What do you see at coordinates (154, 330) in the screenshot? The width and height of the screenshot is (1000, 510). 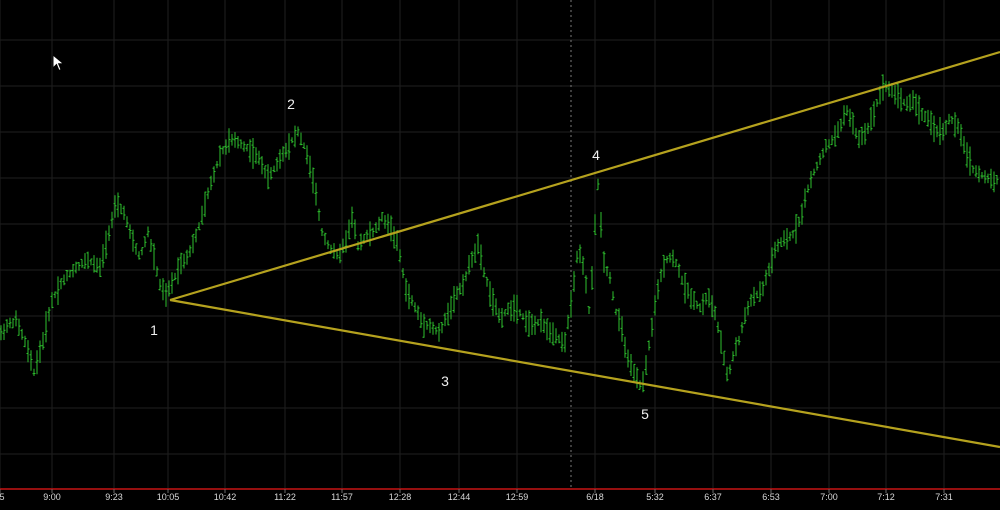 I see `pivot-label-1: 1` at bounding box center [154, 330].